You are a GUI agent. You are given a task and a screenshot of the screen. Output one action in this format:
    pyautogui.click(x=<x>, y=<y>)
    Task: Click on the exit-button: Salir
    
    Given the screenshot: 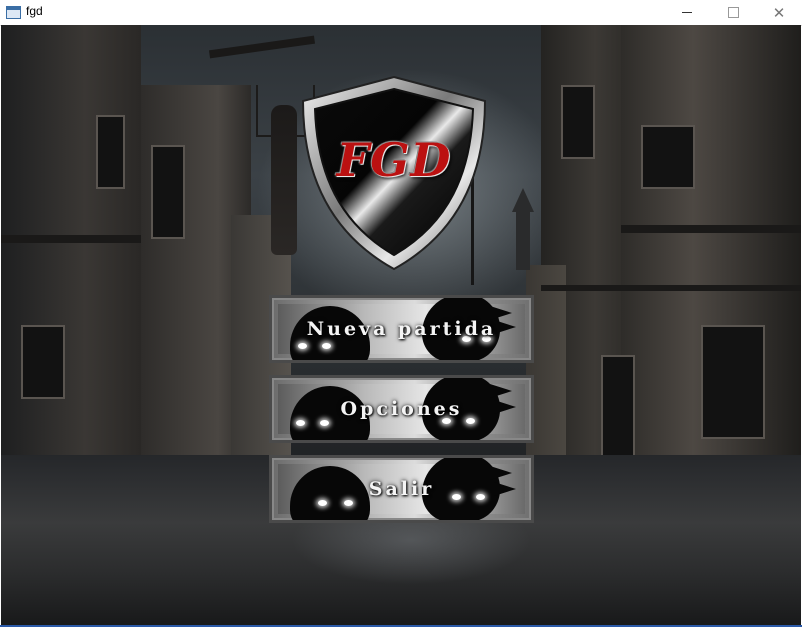 What is the action you would take?
    pyautogui.click(x=401, y=489)
    